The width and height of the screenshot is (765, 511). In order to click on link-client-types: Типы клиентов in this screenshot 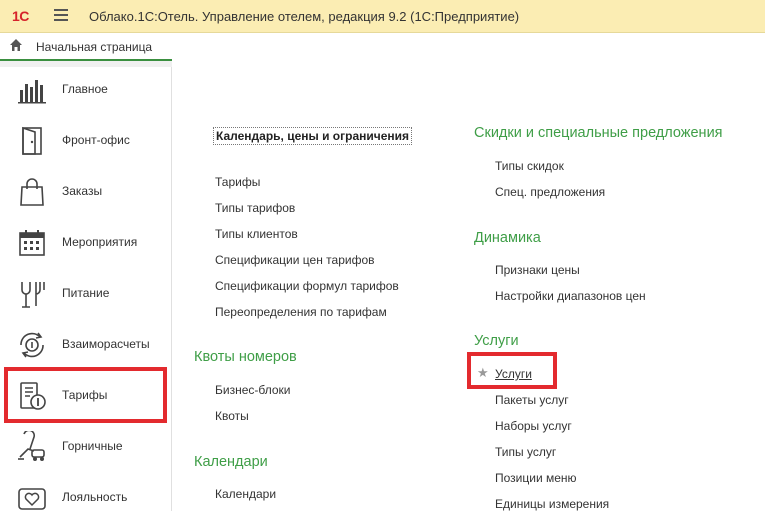, I will do `click(256, 234)`.